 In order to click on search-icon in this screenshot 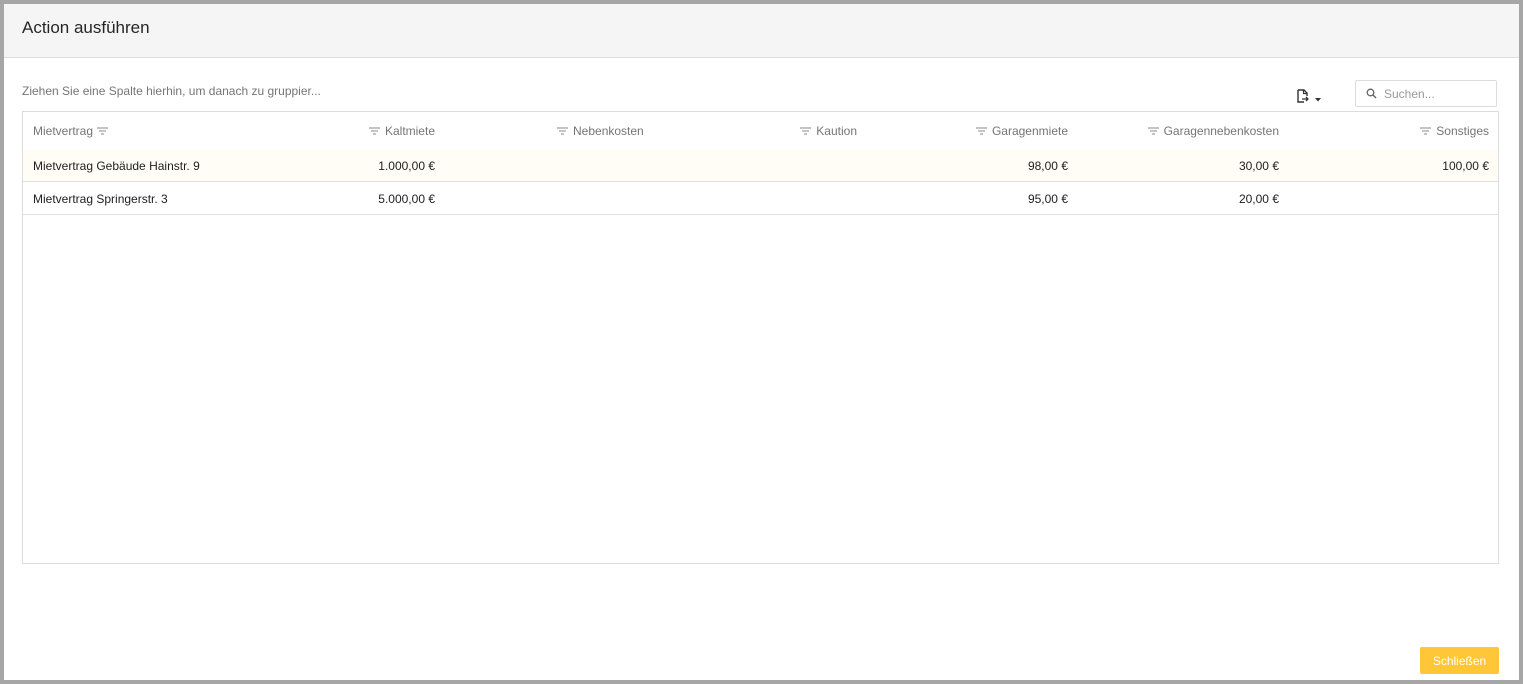, I will do `click(1372, 94)`.